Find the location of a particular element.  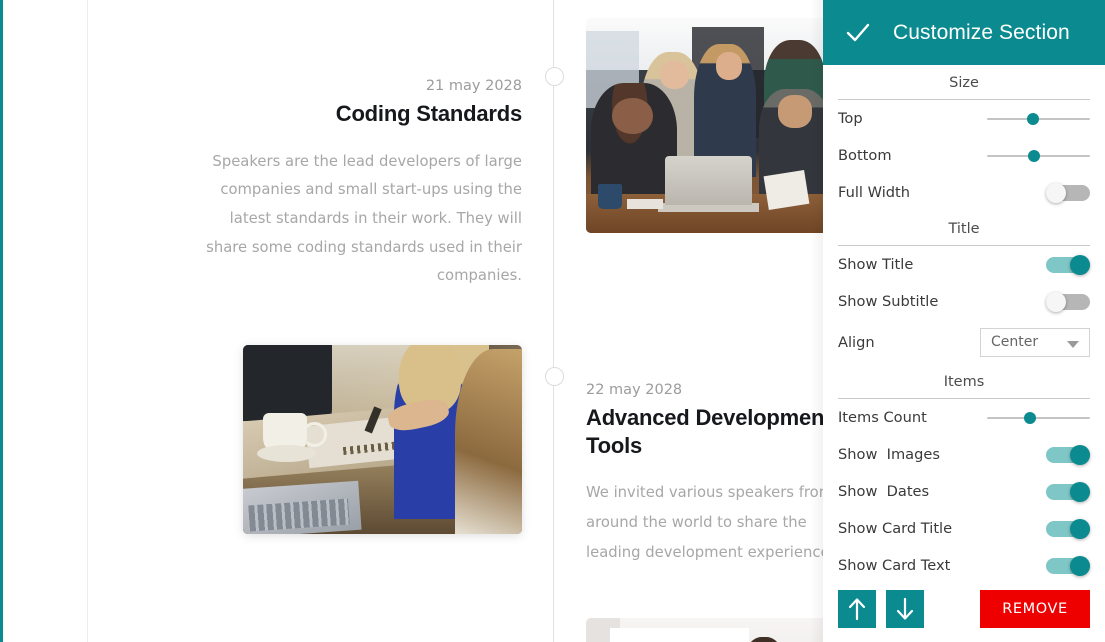

left-gutter-divider is located at coordinates (87, 321).